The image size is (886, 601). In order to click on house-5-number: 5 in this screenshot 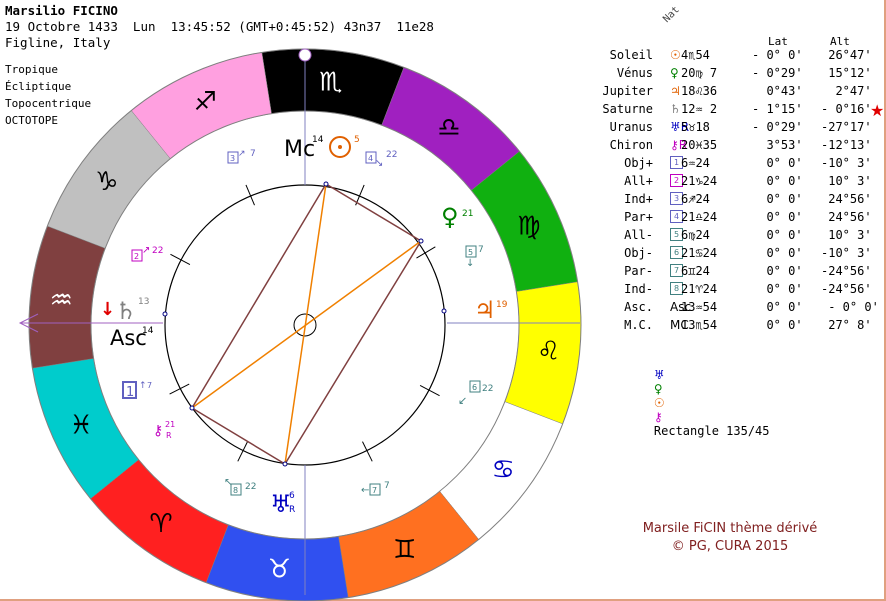, I will do `click(470, 252)`.